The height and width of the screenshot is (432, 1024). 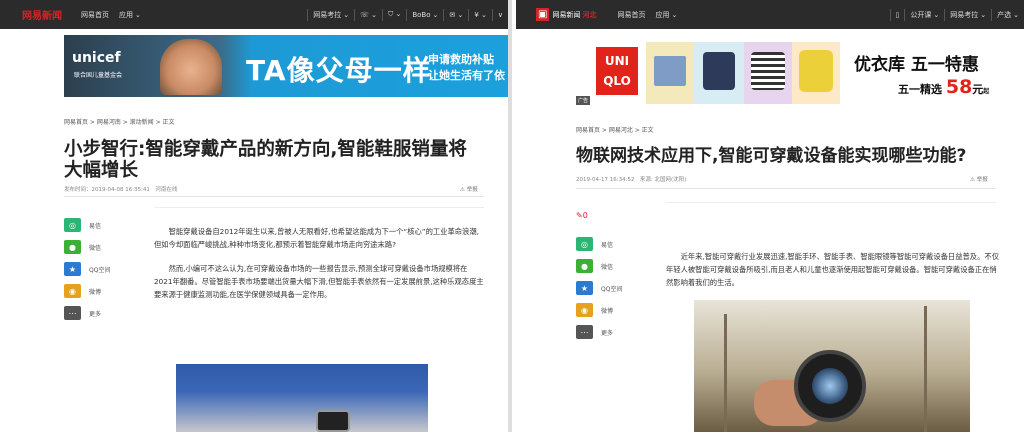 I want to click on shield-icon: ⛉ ⌄, so click(x=394, y=14).